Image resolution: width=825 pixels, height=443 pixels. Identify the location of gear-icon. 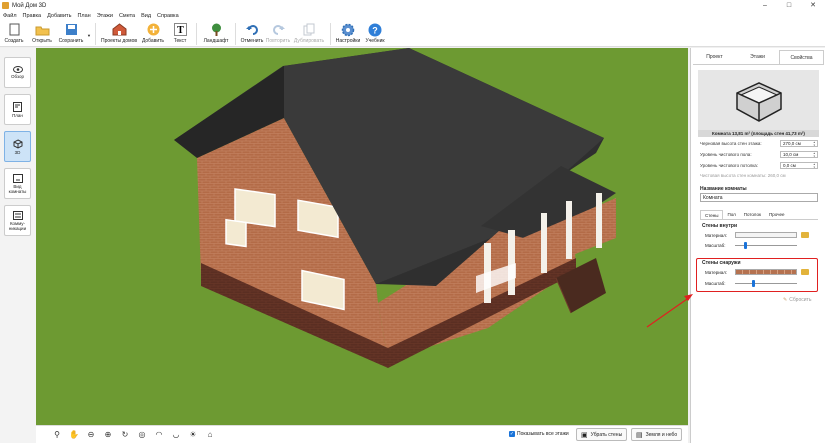
(348, 29).